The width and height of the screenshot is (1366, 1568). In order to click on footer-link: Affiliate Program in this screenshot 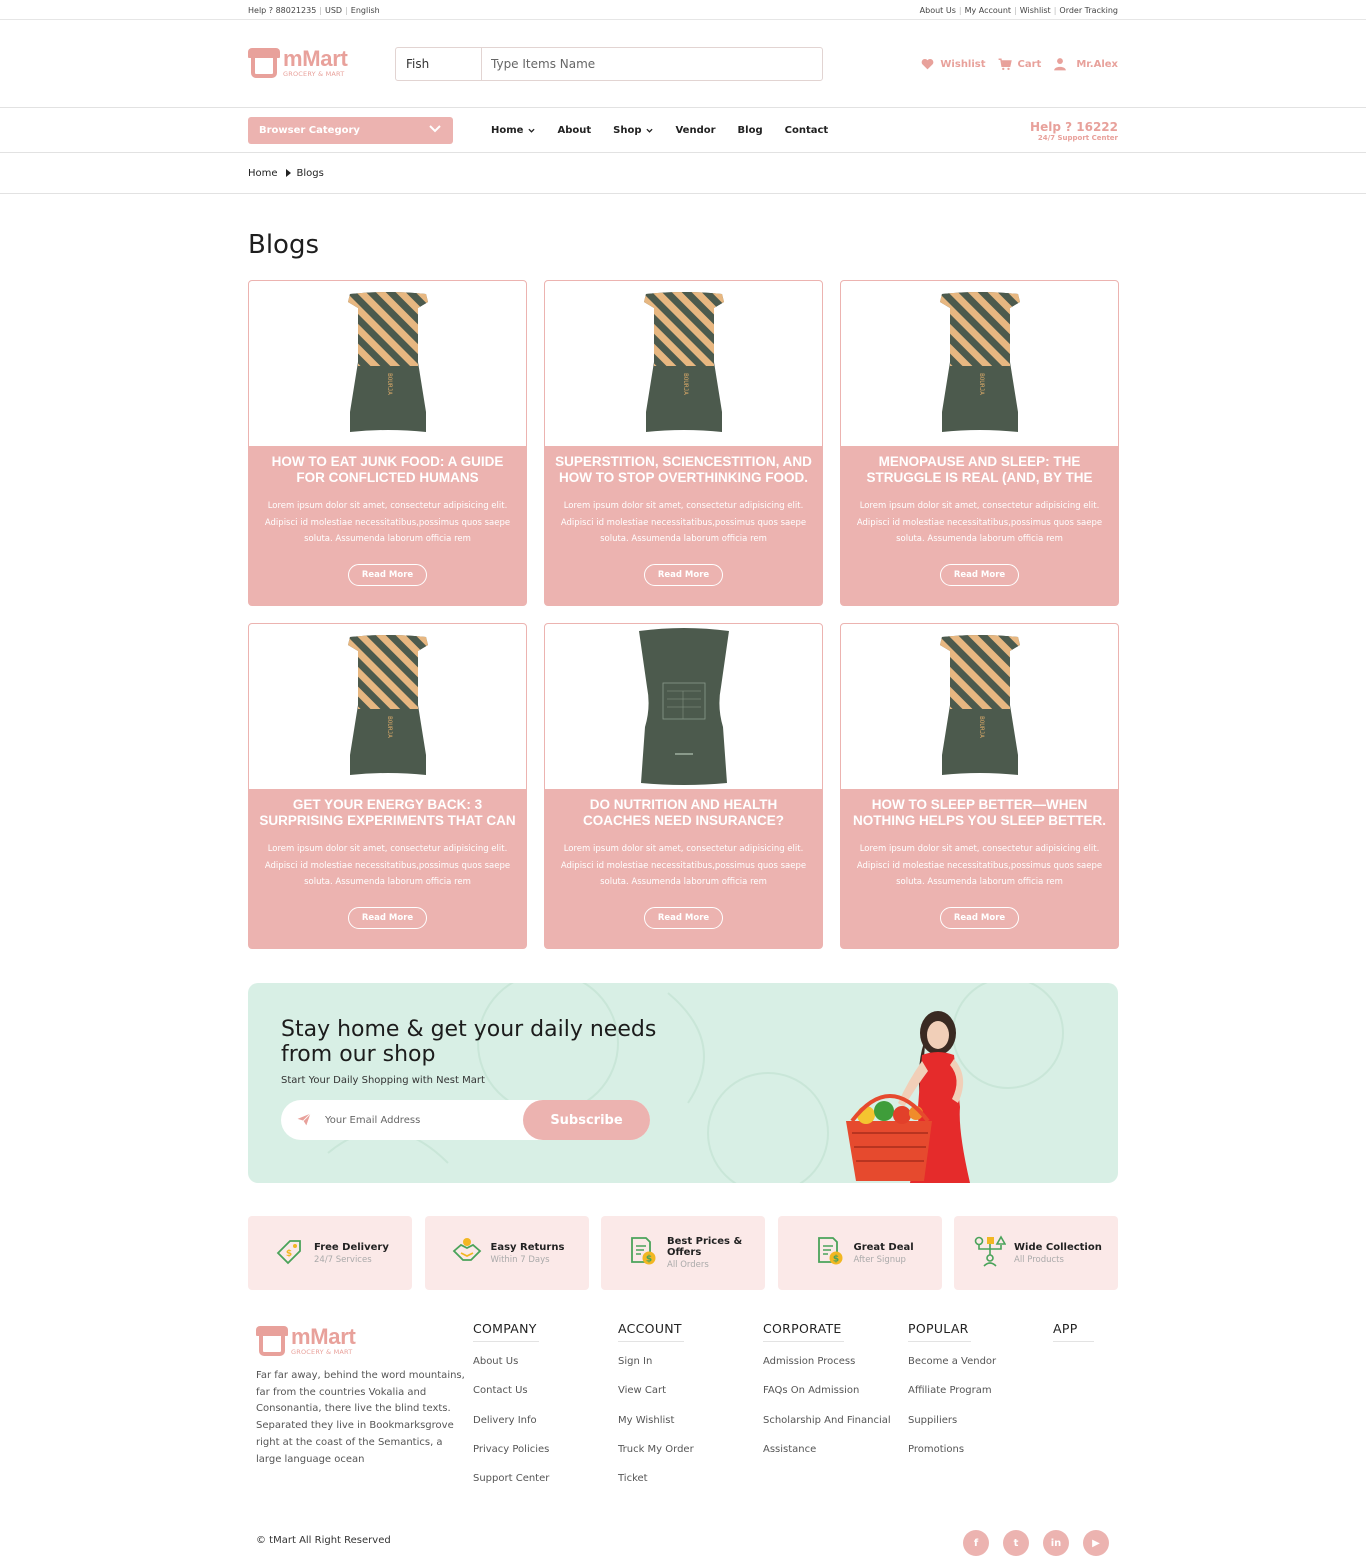, I will do `click(980, 1395)`.